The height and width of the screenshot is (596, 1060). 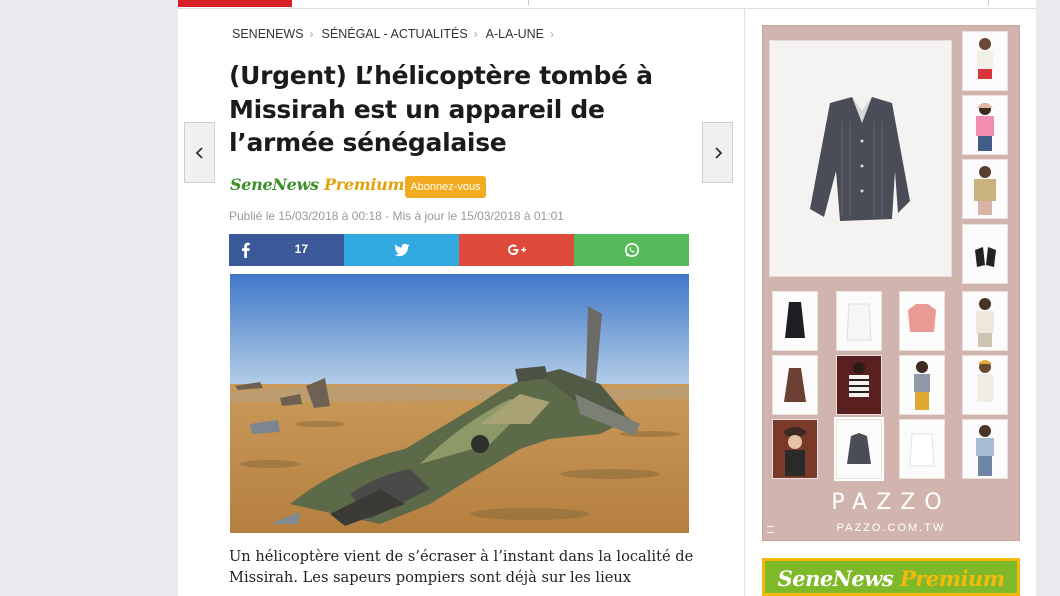 I want to click on logo-text: SeneNews, so click(x=274, y=184).